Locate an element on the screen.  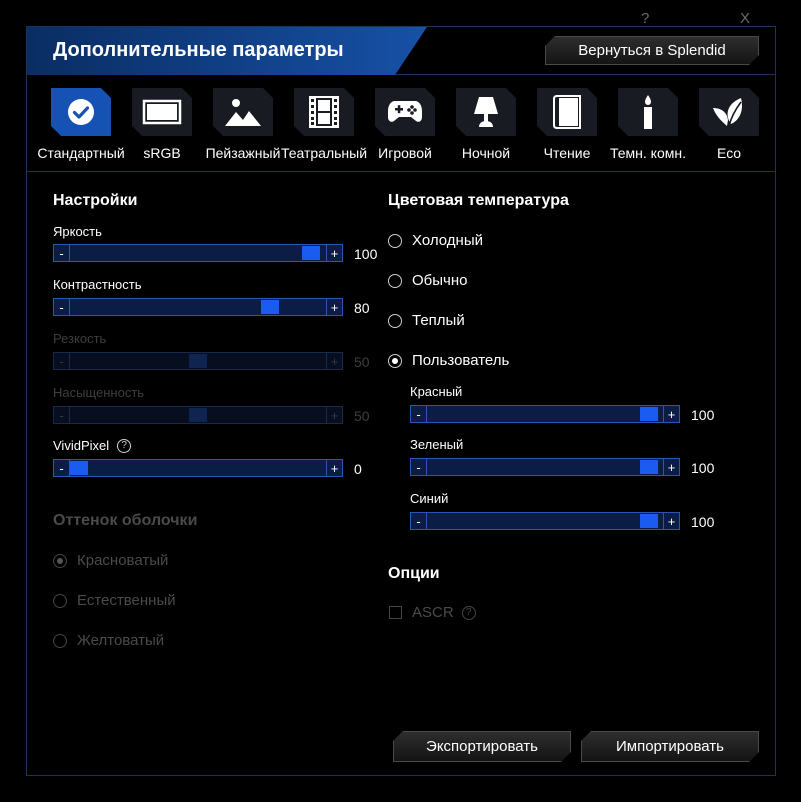
skin-tone-reddish: Красноватый is located at coordinates (110, 560).